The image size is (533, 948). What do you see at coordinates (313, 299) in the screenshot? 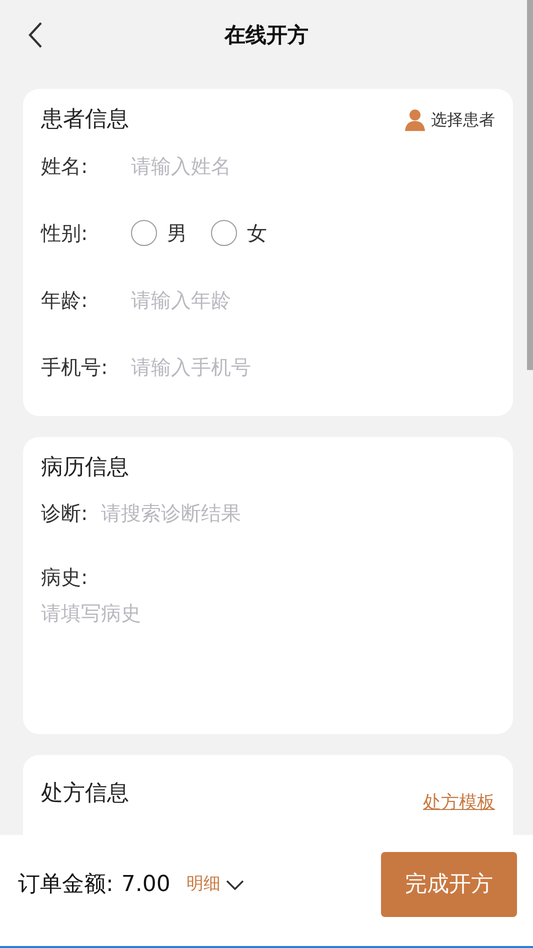
I see `input-field: 请输入年龄` at bounding box center [313, 299].